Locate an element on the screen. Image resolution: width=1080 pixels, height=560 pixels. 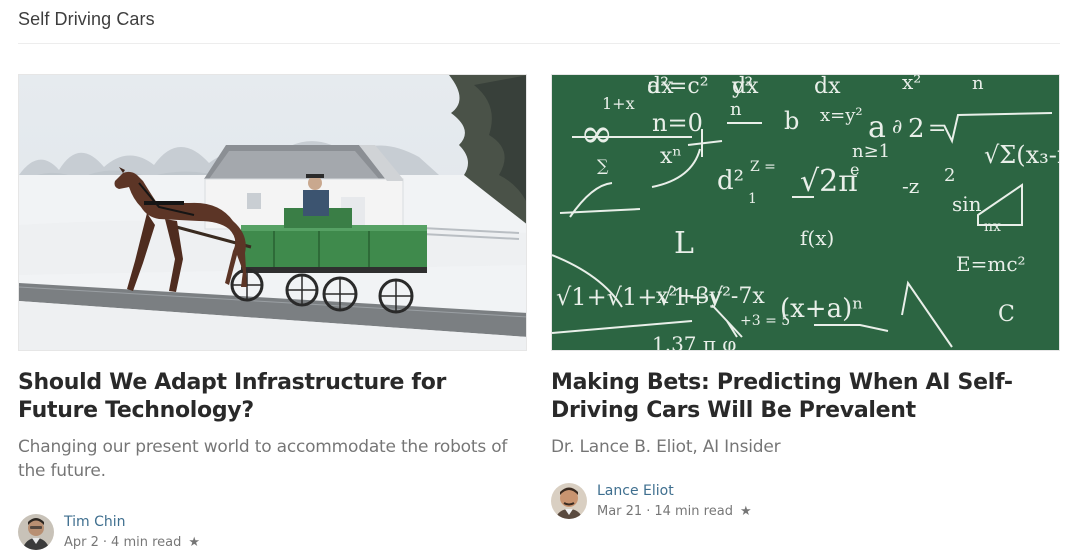
article-2-meta: Lance Eliot Mar 21 · 14 min read ★ is located at coordinates (674, 501).